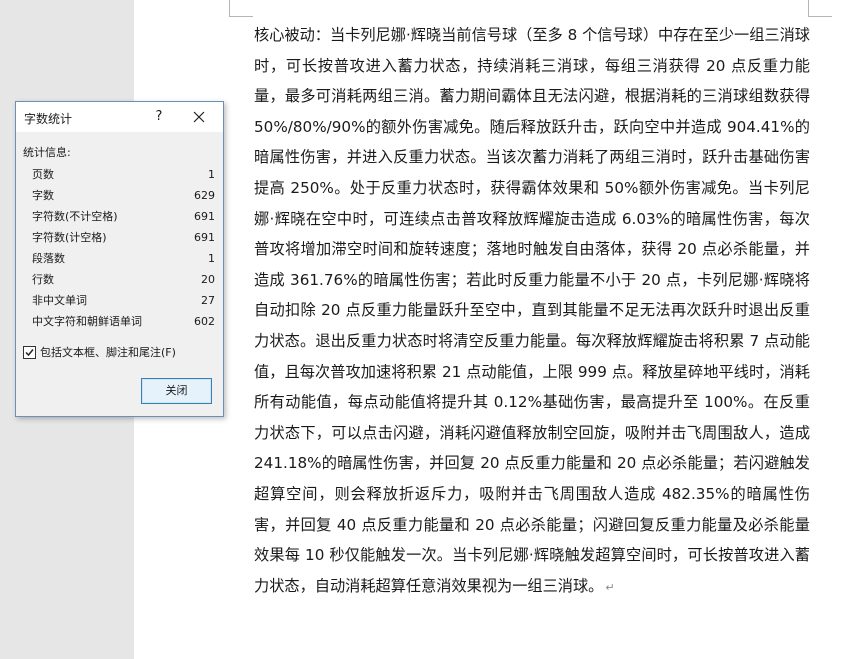 This screenshot has width=852, height=659. I want to click on stat-row-paragraphs: 段落数 1, so click(123, 259).